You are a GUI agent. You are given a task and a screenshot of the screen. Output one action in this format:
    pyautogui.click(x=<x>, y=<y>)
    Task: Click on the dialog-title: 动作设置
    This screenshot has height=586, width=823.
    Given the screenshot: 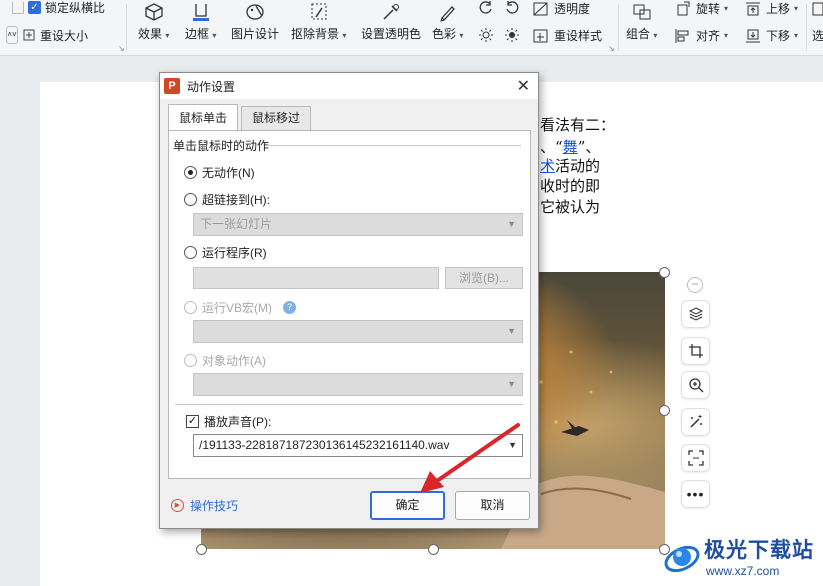 What is the action you would take?
    pyautogui.click(x=211, y=86)
    